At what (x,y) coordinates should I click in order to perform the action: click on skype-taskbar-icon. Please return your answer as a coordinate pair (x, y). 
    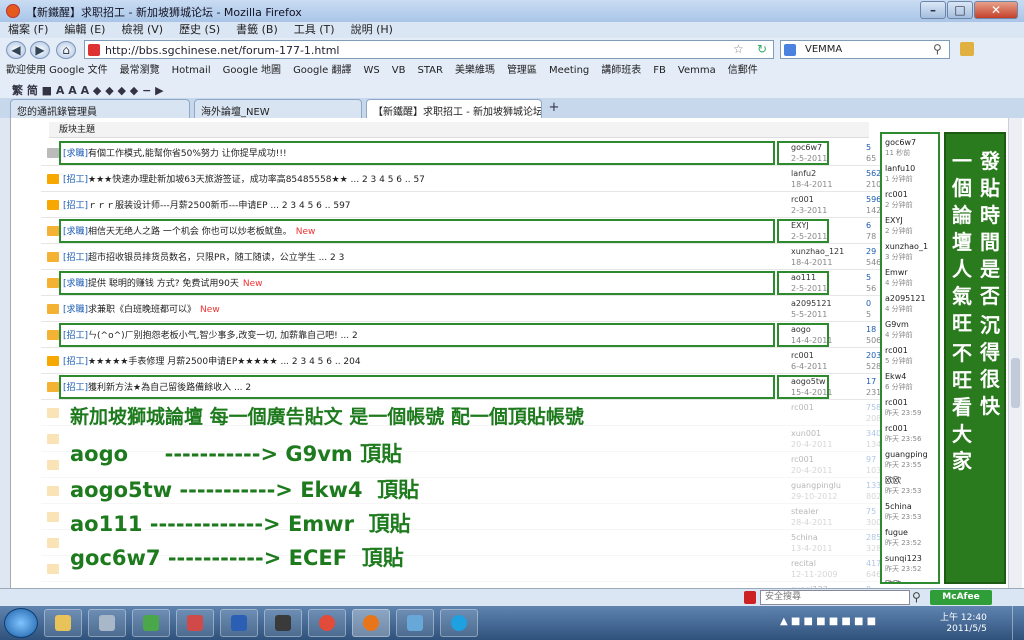
    Looking at the image, I should click on (459, 623).